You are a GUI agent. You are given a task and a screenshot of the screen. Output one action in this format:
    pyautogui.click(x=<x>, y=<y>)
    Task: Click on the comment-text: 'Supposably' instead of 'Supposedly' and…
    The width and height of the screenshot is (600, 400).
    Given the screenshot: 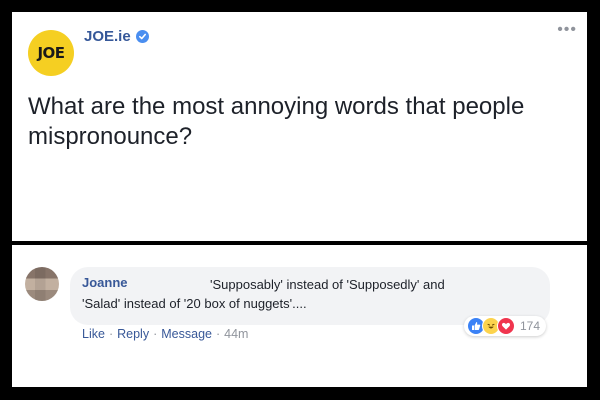 What is the action you would take?
    pyautogui.click(x=263, y=294)
    